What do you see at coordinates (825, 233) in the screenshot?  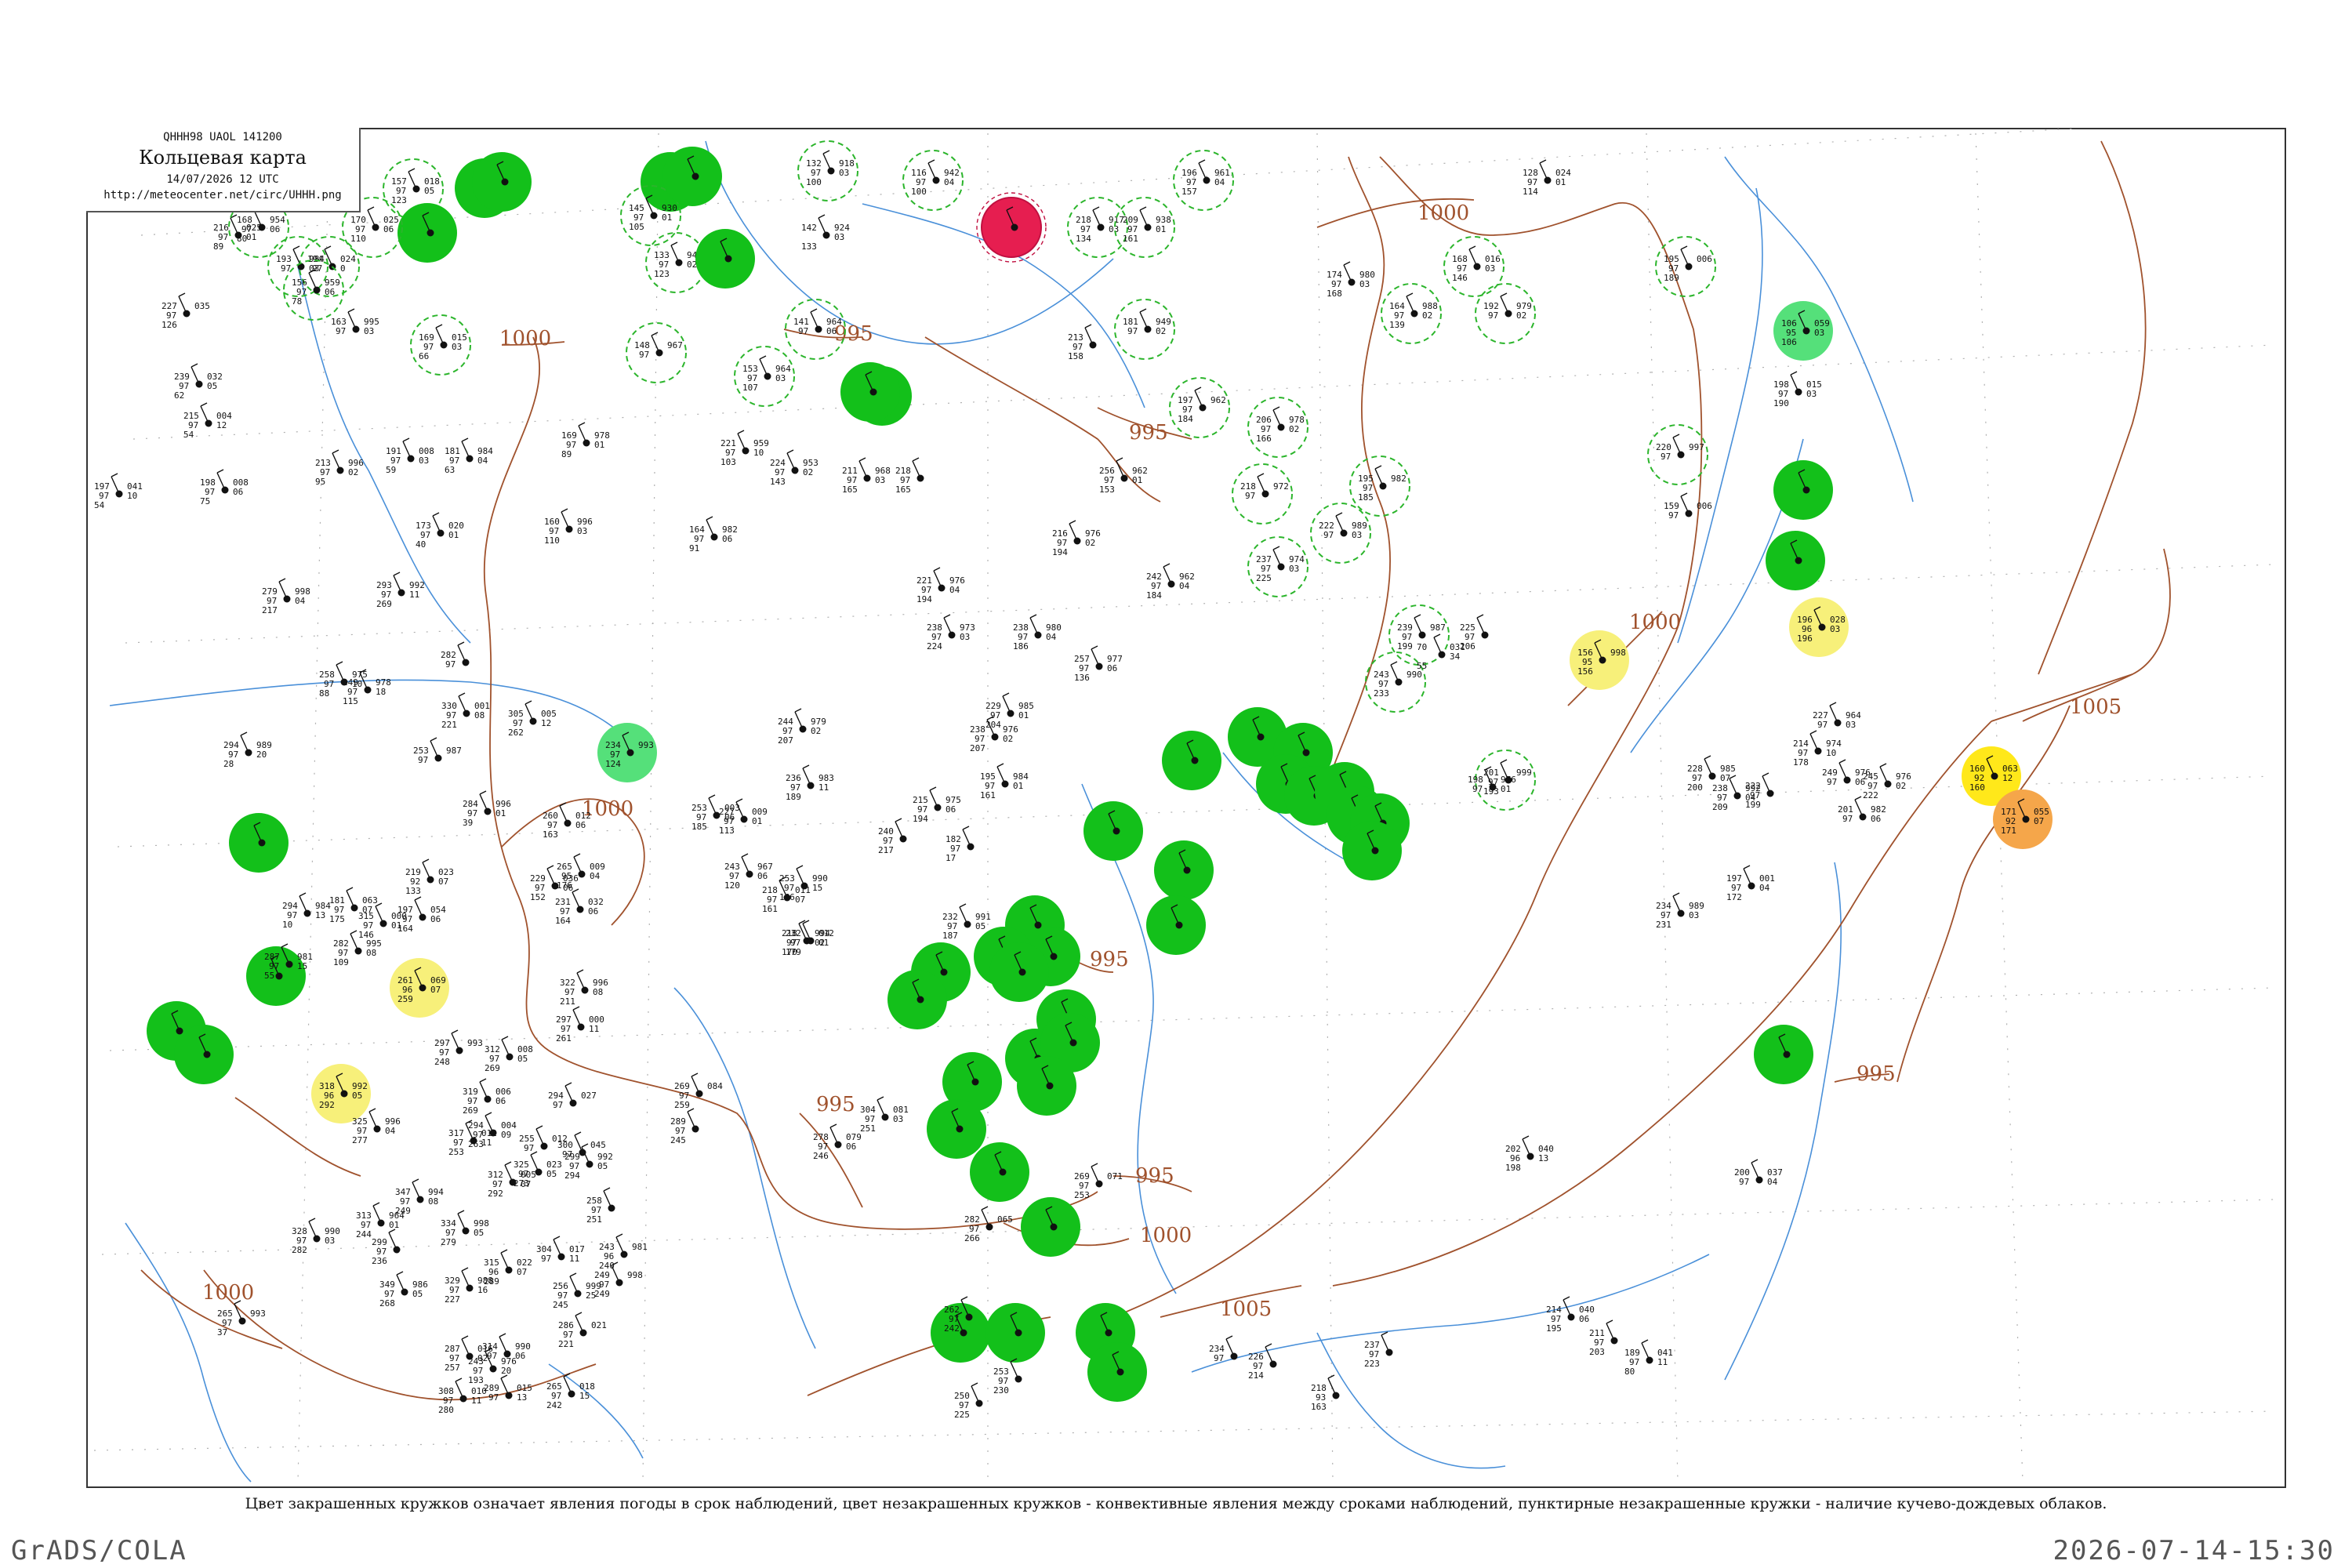 I see `weather-station: 14213392403` at bounding box center [825, 233].